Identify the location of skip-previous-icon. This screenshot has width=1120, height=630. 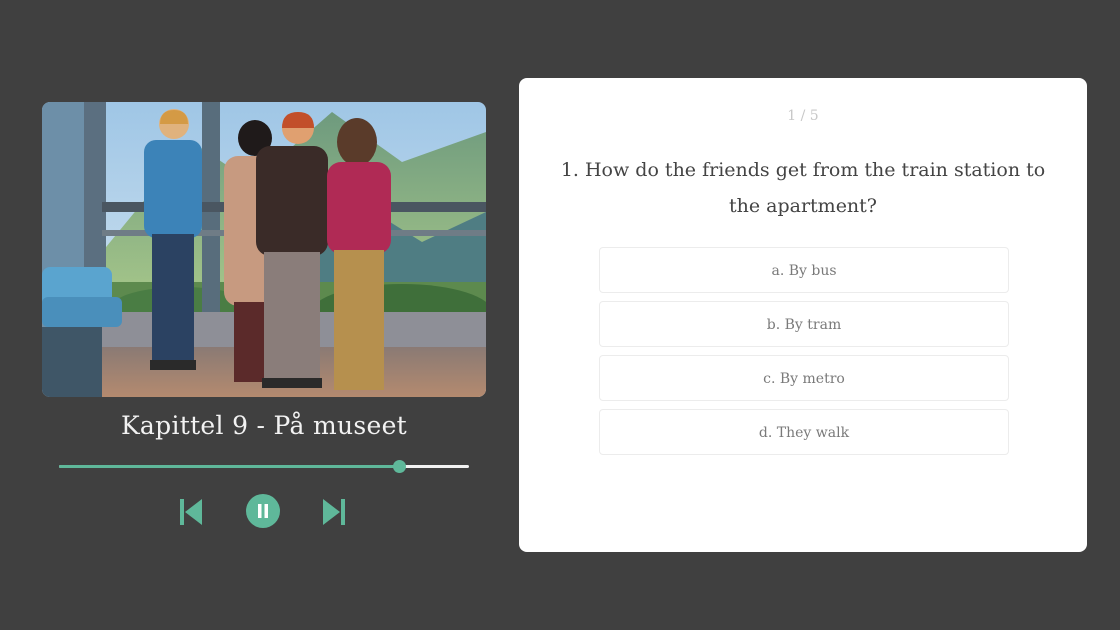
(191, 512).